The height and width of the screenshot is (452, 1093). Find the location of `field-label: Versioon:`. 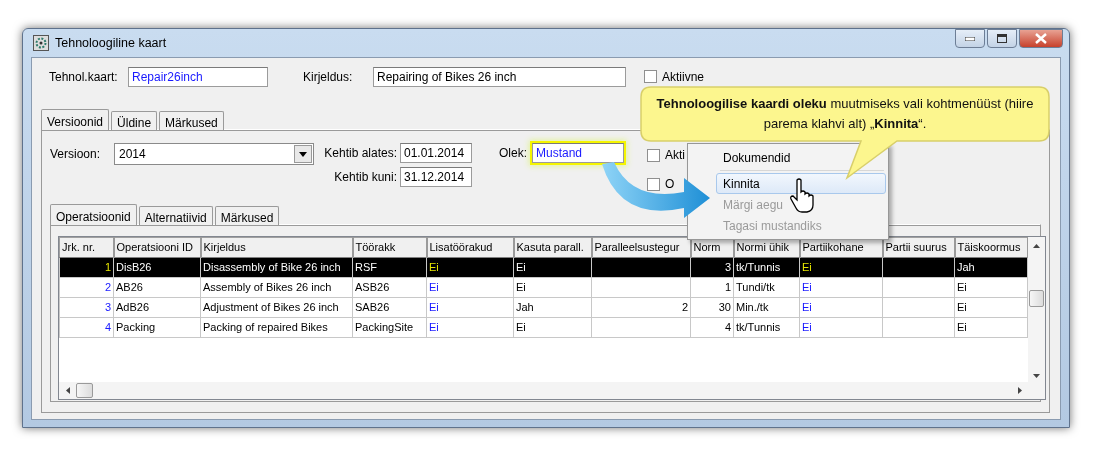

field-label: Versioon: is located at coordinates (76, 154).